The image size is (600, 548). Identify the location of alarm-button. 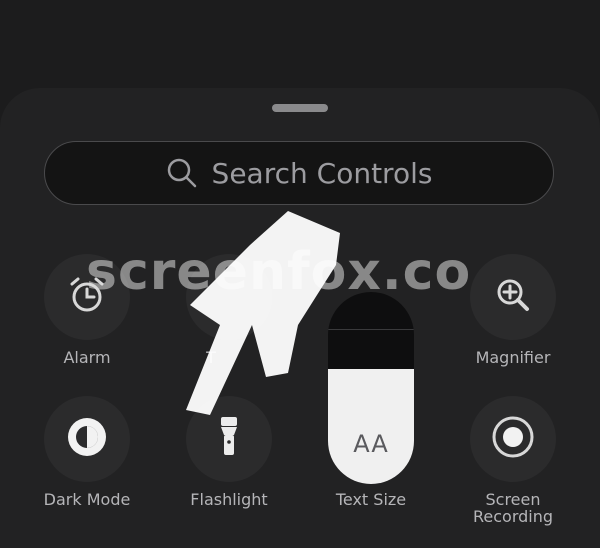
(87, 297).